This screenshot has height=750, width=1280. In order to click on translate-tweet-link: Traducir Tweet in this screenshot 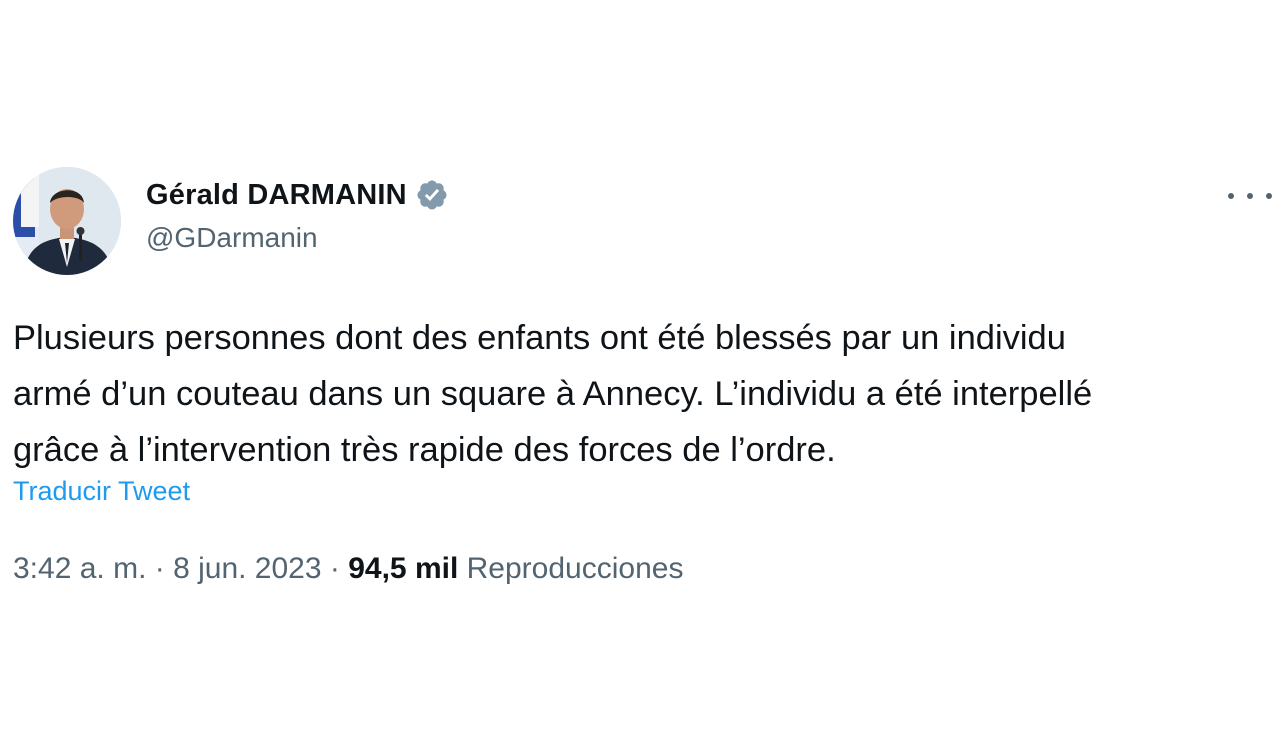, I will do `click(101, 491)`.